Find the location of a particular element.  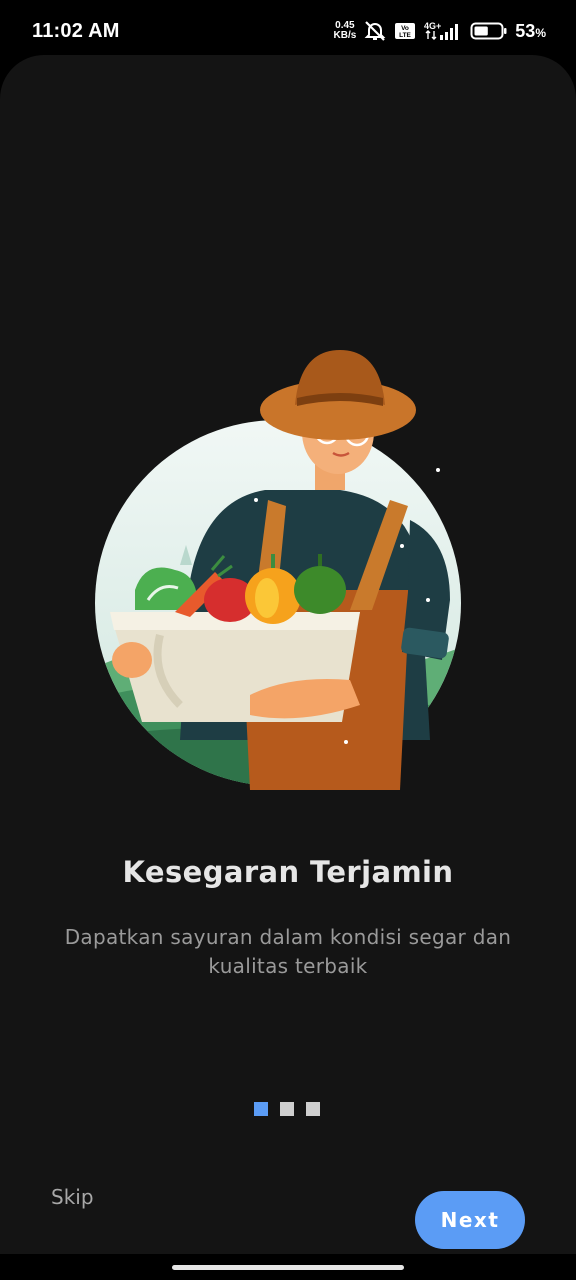

network-speed-unit: KB/s is located at coordinates (345, 35).